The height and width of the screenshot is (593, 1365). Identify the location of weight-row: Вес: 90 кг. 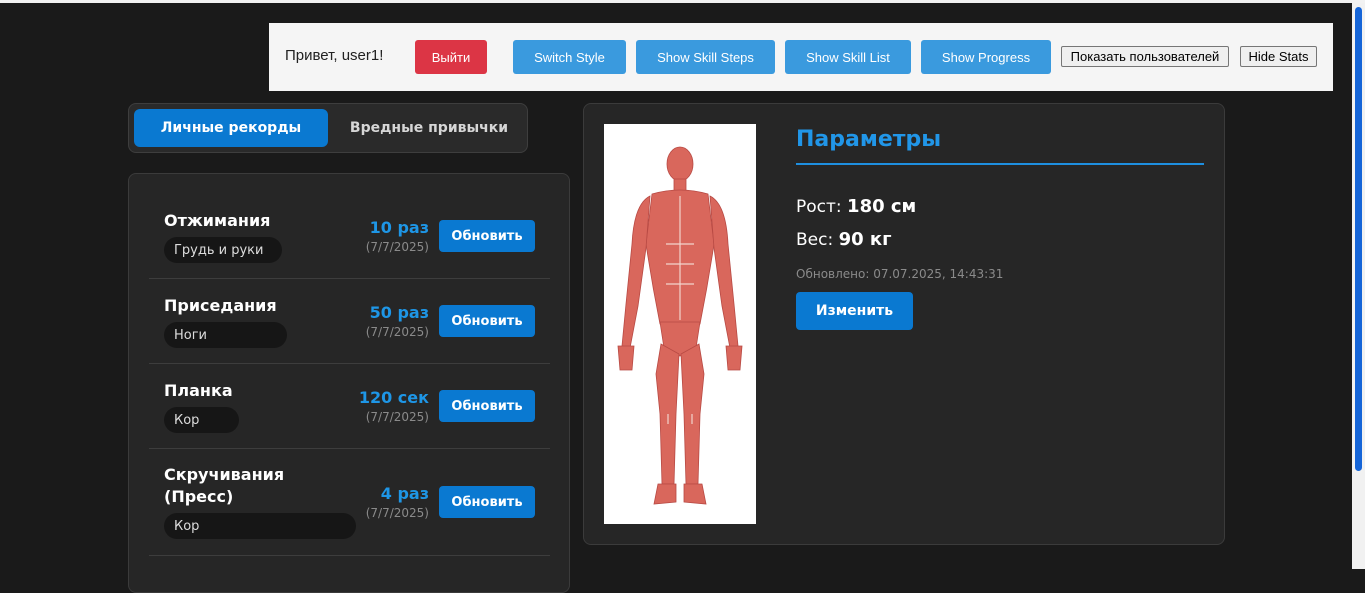
(844, 239).